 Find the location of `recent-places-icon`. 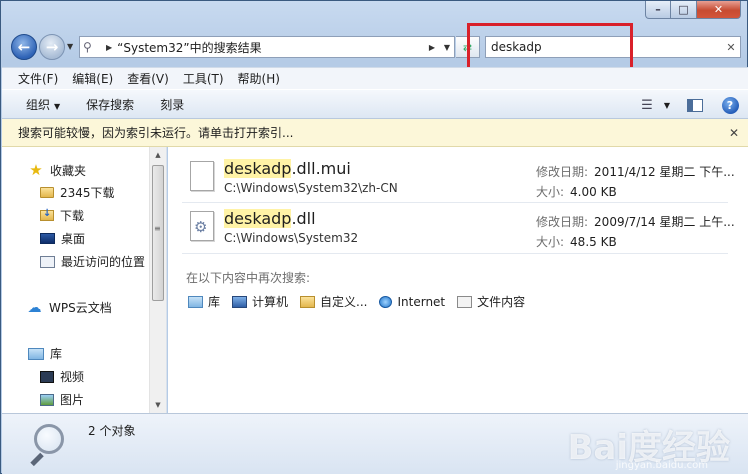

recent-places-icon is located at coordinates (47, 261).